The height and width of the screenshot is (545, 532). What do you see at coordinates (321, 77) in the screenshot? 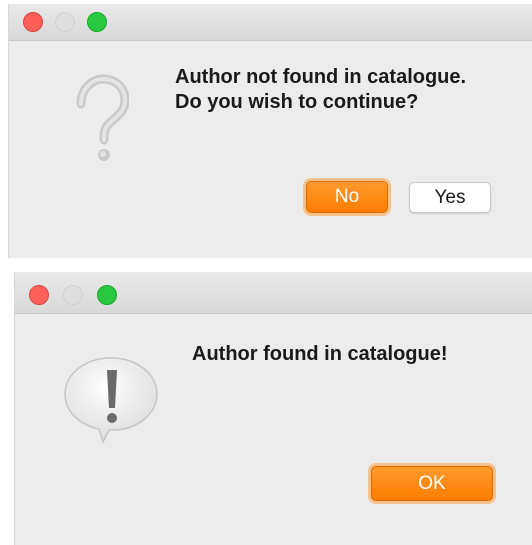
I see `message-line-1: Author not found in catalogue.` at bounding box center [321, 77].